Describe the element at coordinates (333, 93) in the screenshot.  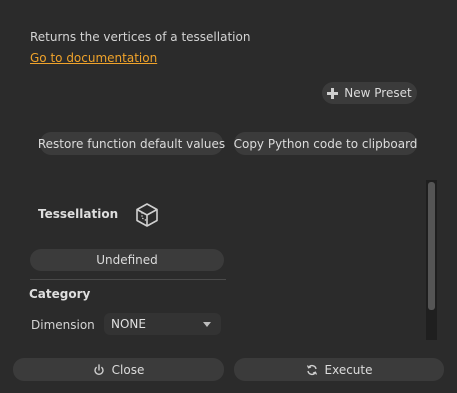
I see `plus-icon` at that location.